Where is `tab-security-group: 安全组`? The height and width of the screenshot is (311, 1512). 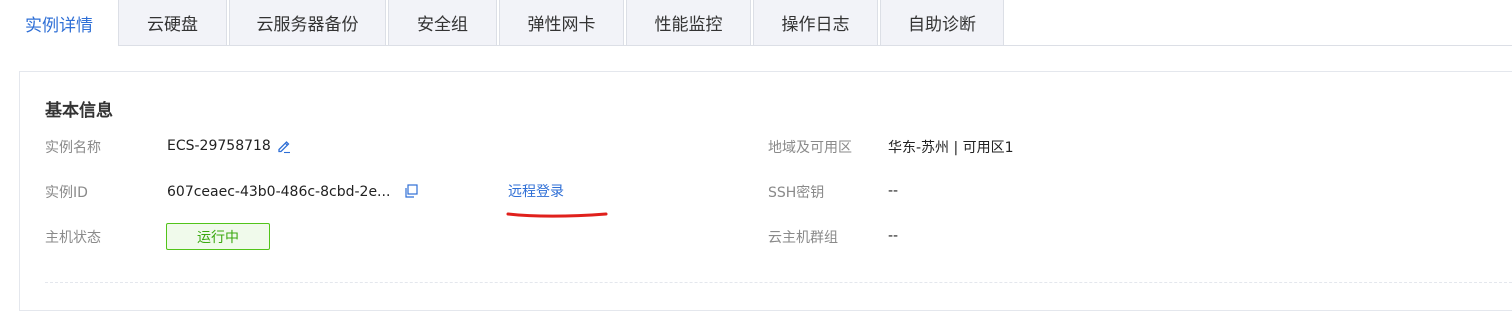 tab-security-group: 安全组 is located at coordinates (442, 22).